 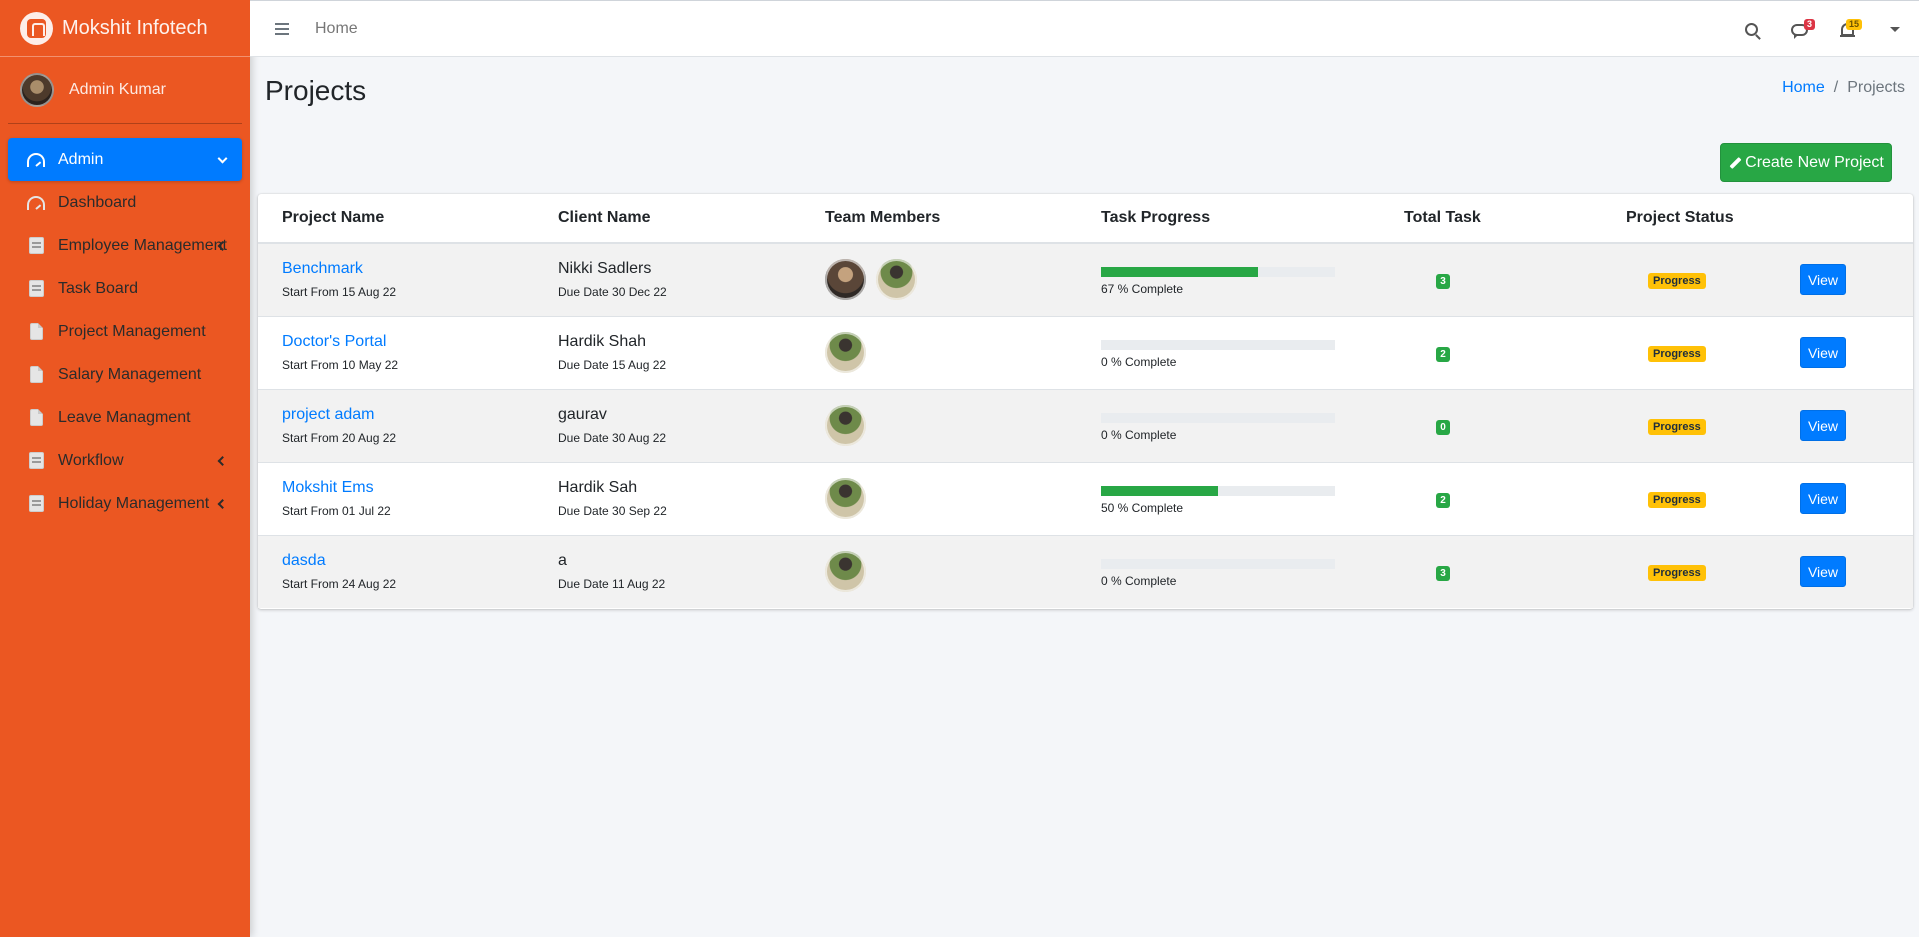 What do you see at coordinates (562, 561) in the screenshot?
I see `client-name: a` at bounding box center [562, 561].